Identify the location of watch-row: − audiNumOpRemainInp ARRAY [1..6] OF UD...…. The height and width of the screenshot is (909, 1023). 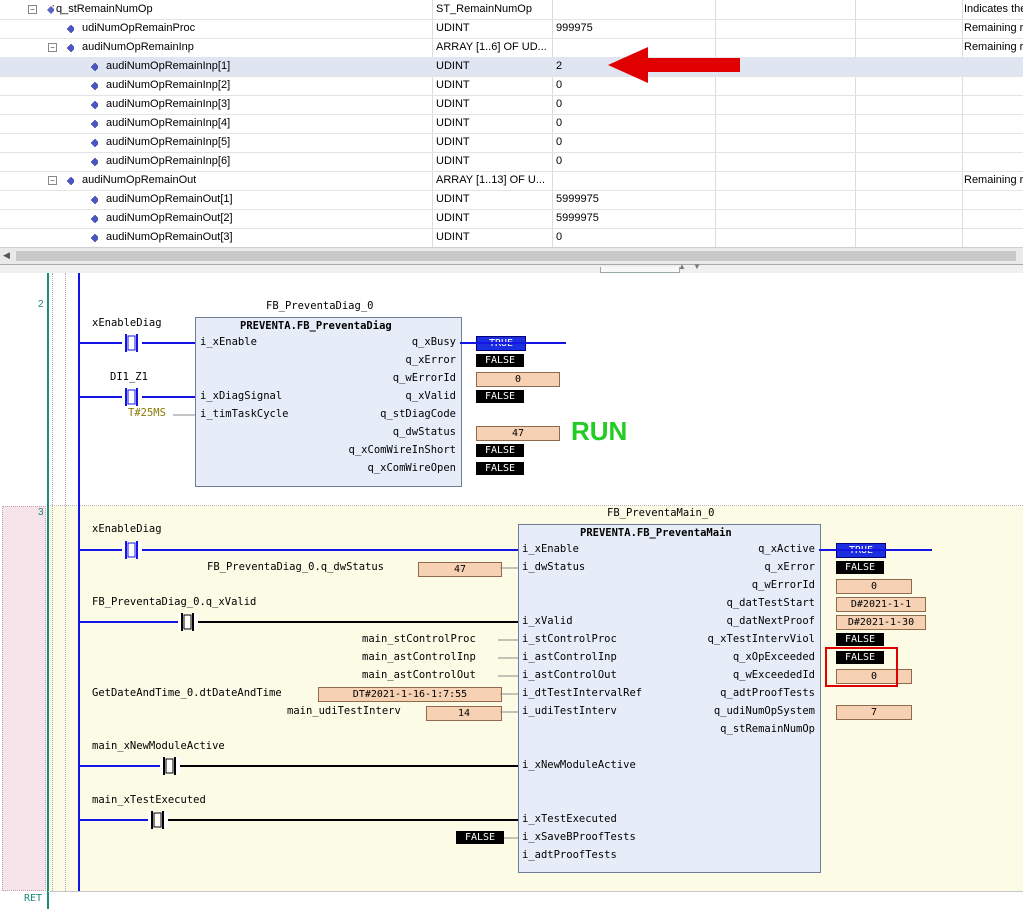
(511, 48).